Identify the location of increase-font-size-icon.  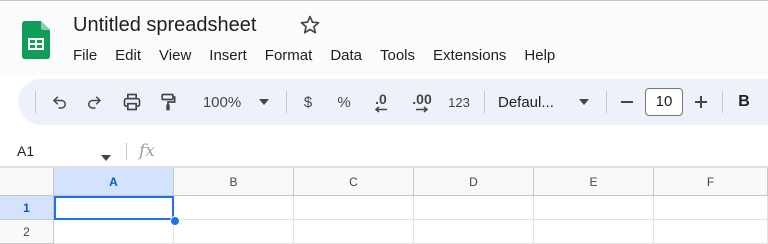
(701, 102).